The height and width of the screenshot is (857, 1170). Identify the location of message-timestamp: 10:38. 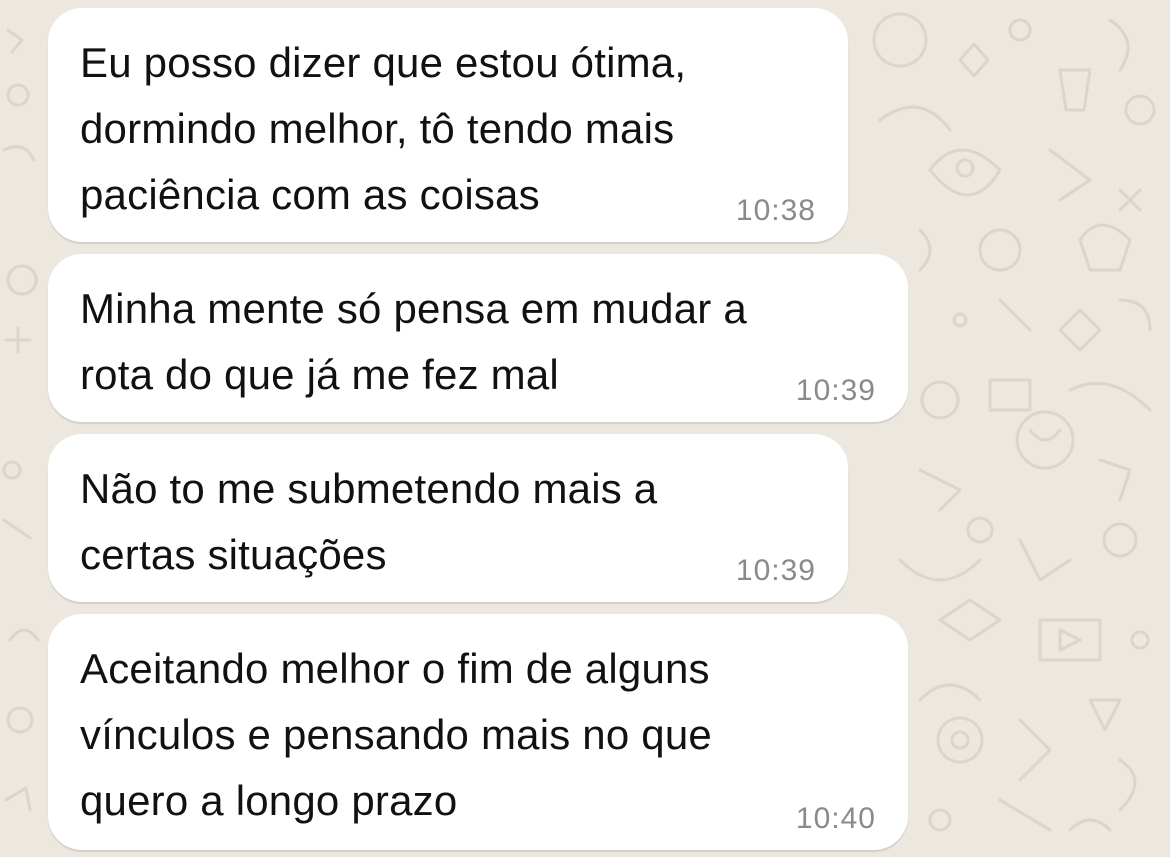
(775, 210).